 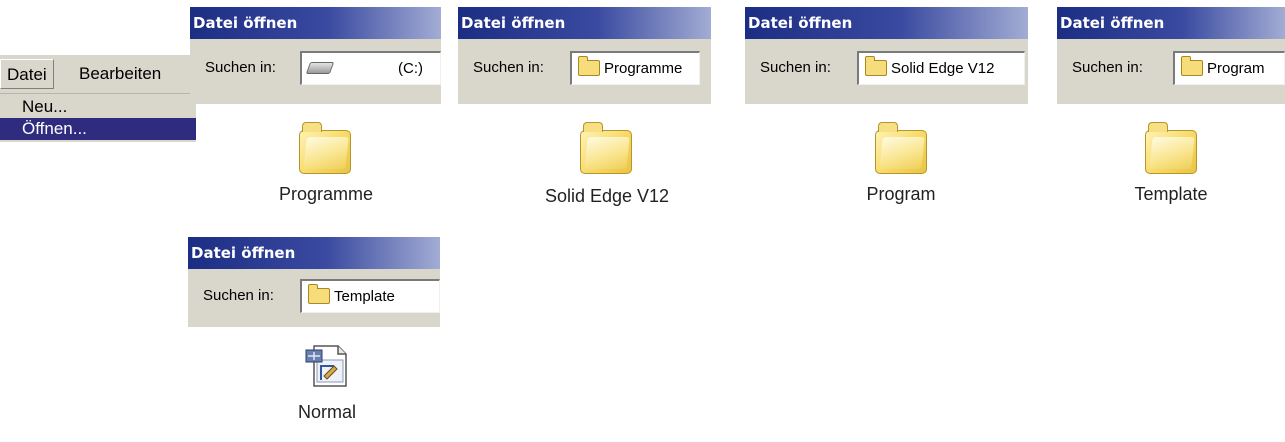 I want to click on result-item-4: Template, so click(x=1171, y=164).